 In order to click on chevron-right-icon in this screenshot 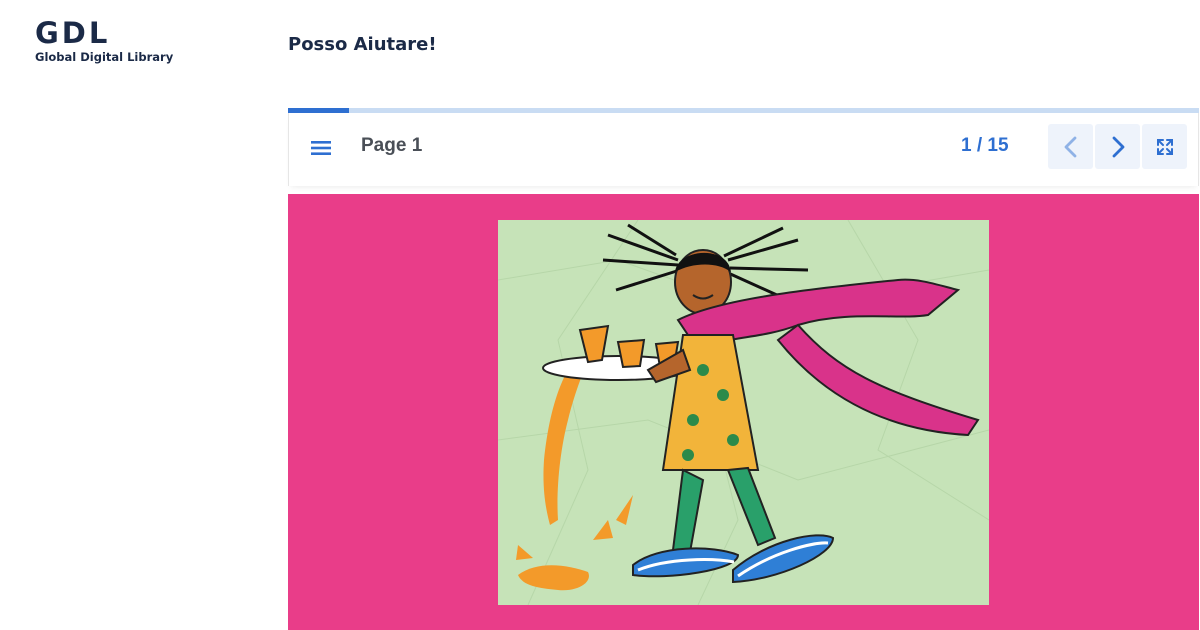, I will do `click(1118, 146)`.